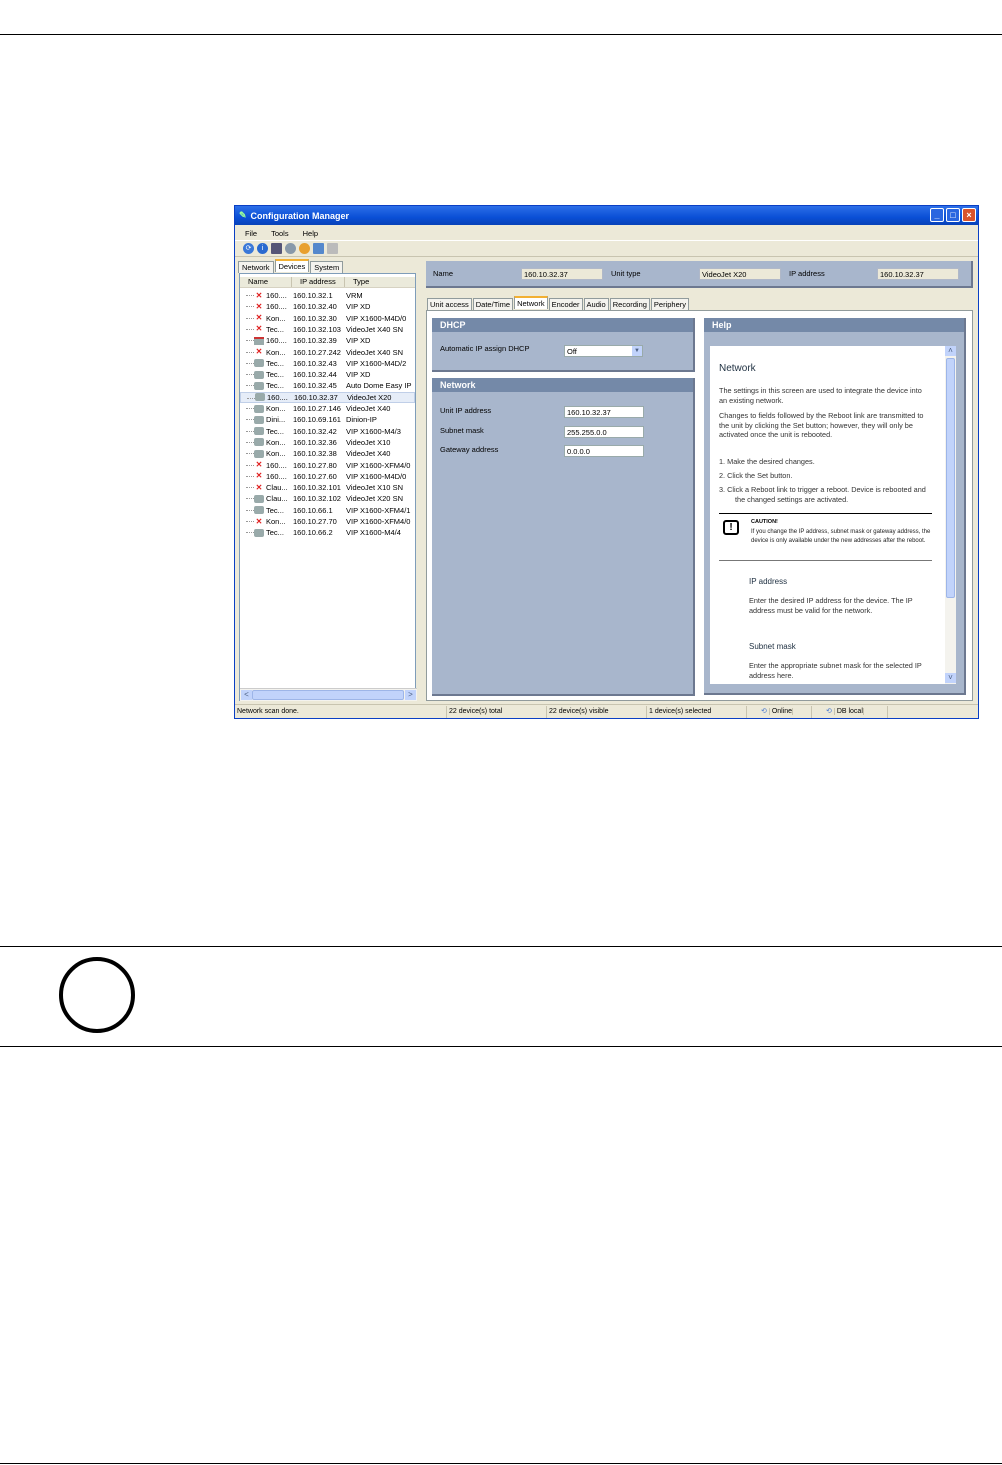  Describe the element at coordinates (376, 476) in the screenshot. I see `device-type: VIP X1600-M4D/0` at that location.